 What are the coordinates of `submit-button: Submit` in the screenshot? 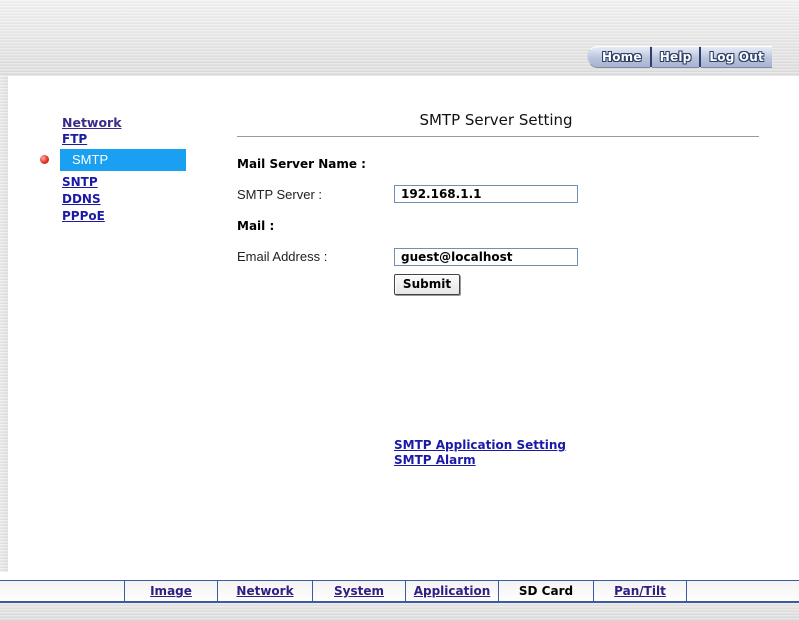 It's located at (427, 284).